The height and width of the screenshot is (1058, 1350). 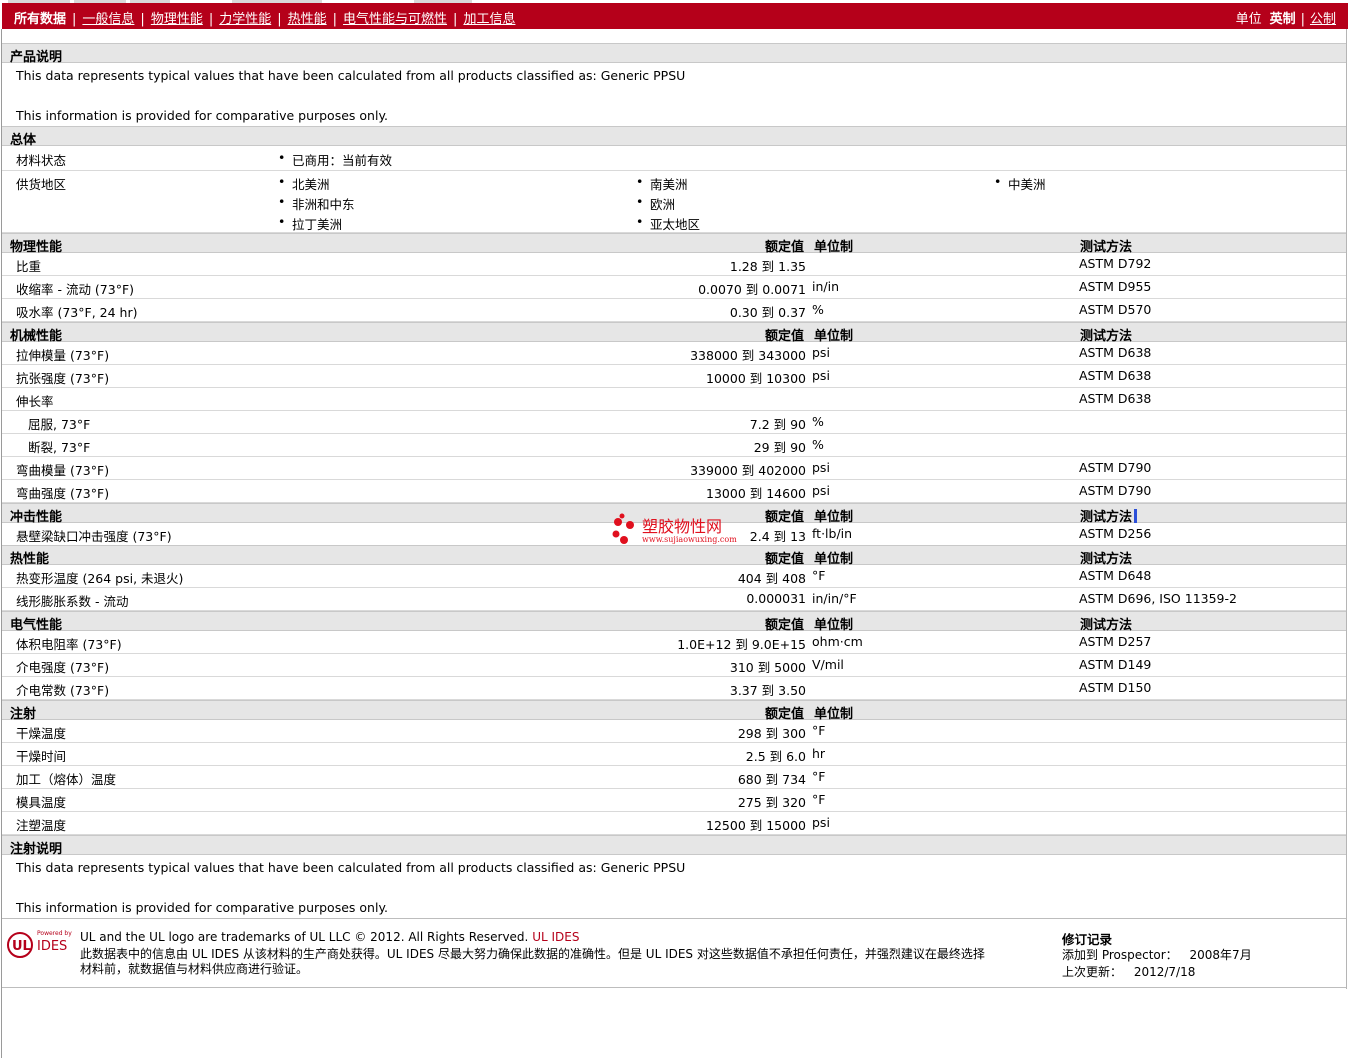 What do you see at coordinates (1115, 641) in the screenshot?
I see `property-method: ASTM D257` at bounding box center [1115, 641].